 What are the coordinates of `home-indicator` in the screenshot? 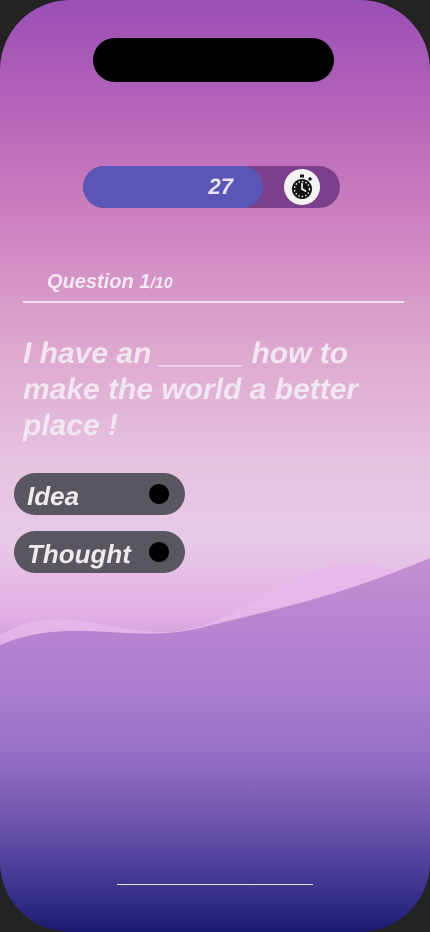 It's located at (215, 884).